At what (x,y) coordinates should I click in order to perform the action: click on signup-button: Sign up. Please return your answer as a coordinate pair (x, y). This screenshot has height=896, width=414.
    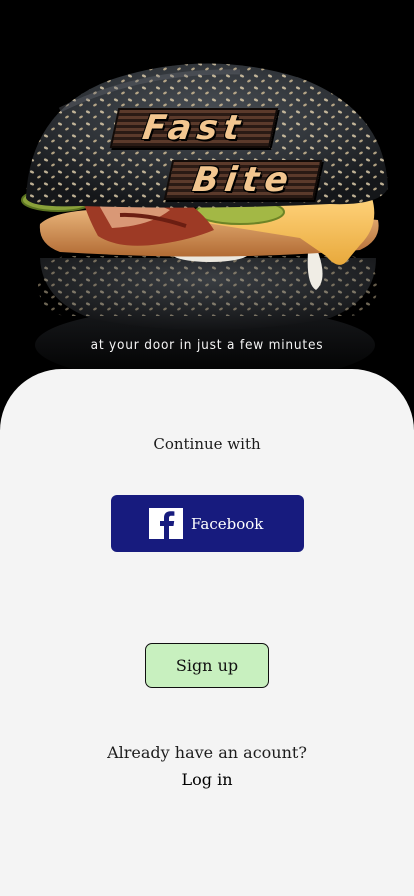
    Looking at the image, I should click on (207, 665).